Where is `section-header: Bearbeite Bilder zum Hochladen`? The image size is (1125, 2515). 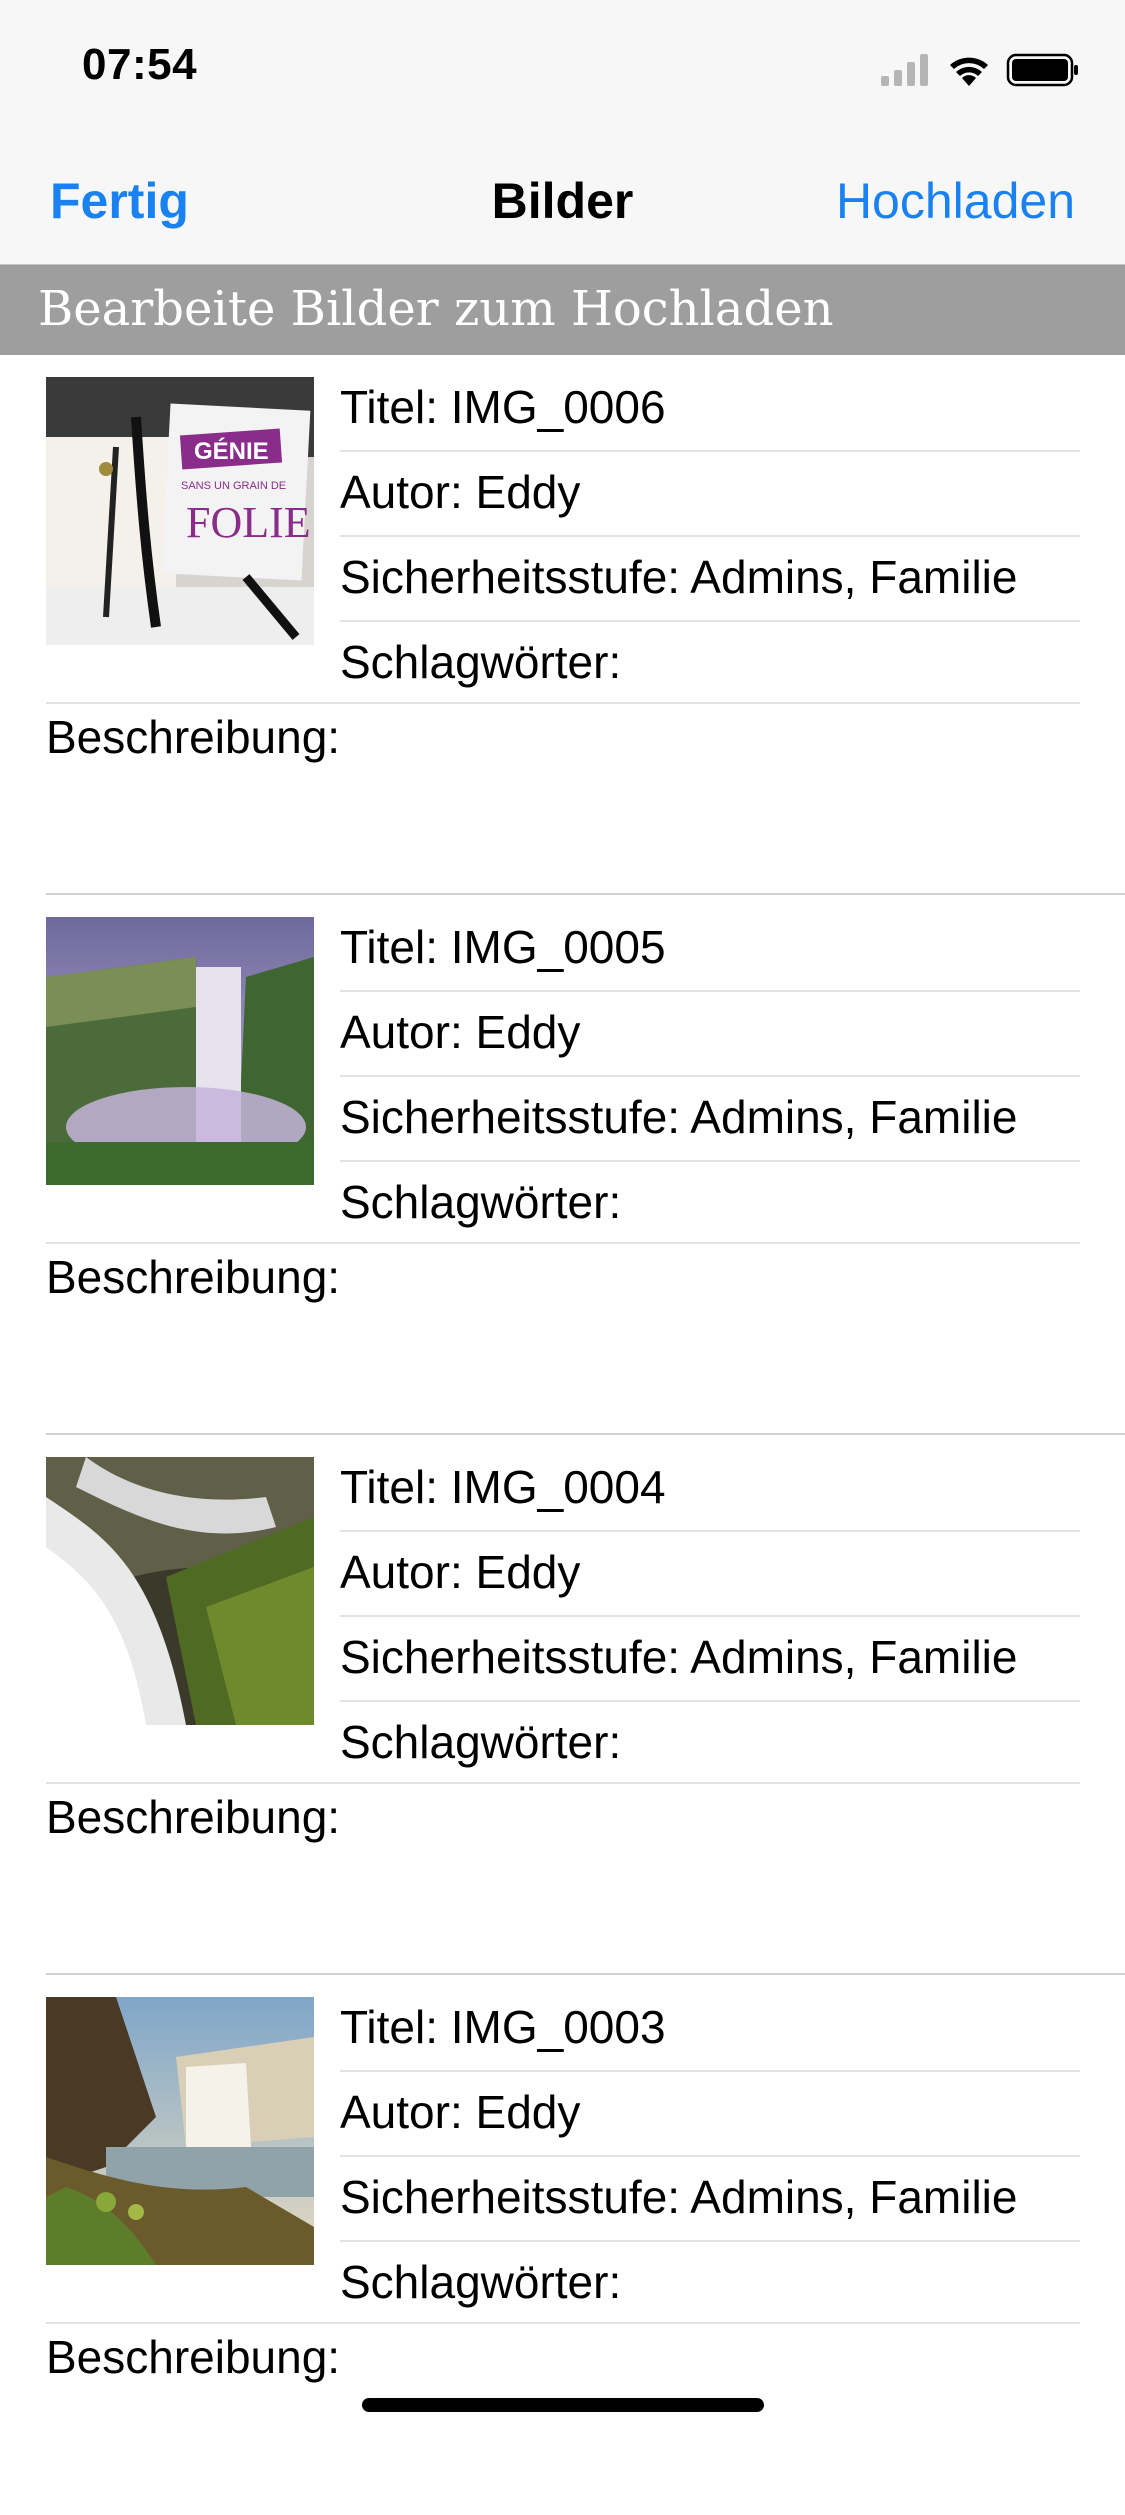 section-header: Bearbeite Bilder zum Hochladen is located at coordinates (562, 310).